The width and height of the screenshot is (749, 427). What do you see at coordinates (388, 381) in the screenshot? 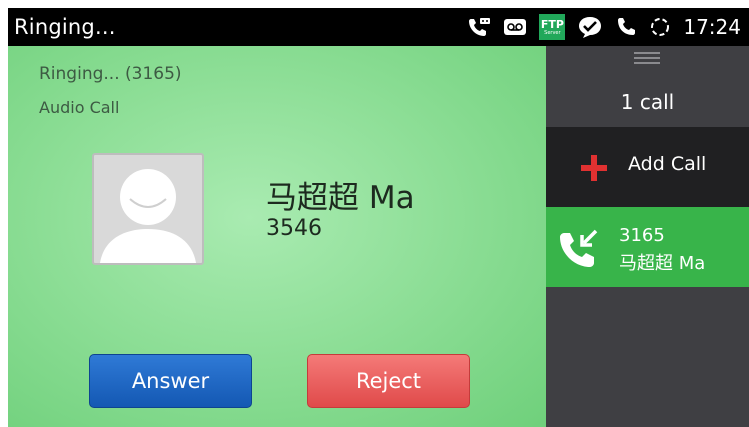
I see `reject-button: Reject` at bounding box center [388, 381].